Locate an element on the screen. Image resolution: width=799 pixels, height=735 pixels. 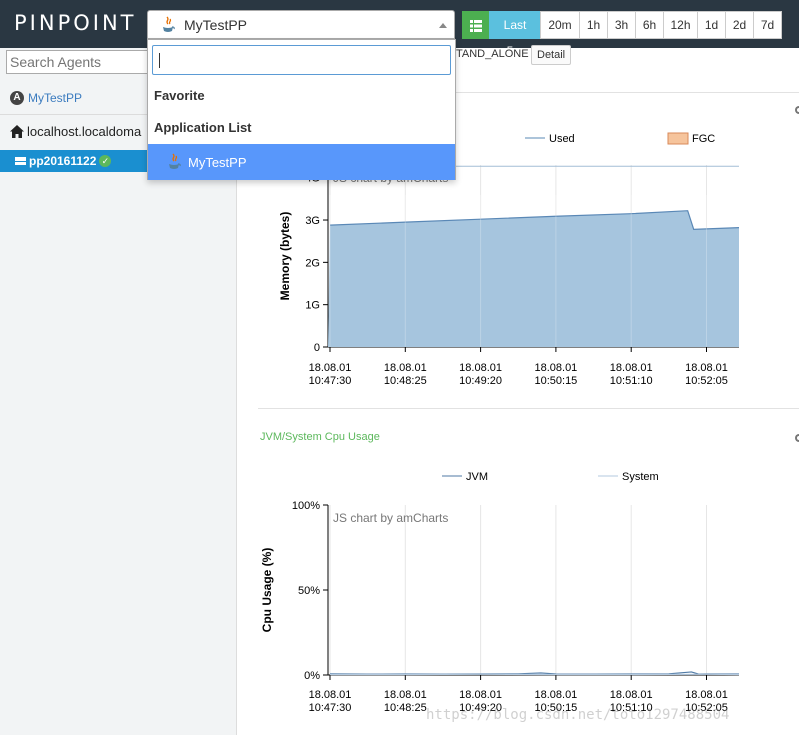
legend-swatch is located at coordinates (678, 138).